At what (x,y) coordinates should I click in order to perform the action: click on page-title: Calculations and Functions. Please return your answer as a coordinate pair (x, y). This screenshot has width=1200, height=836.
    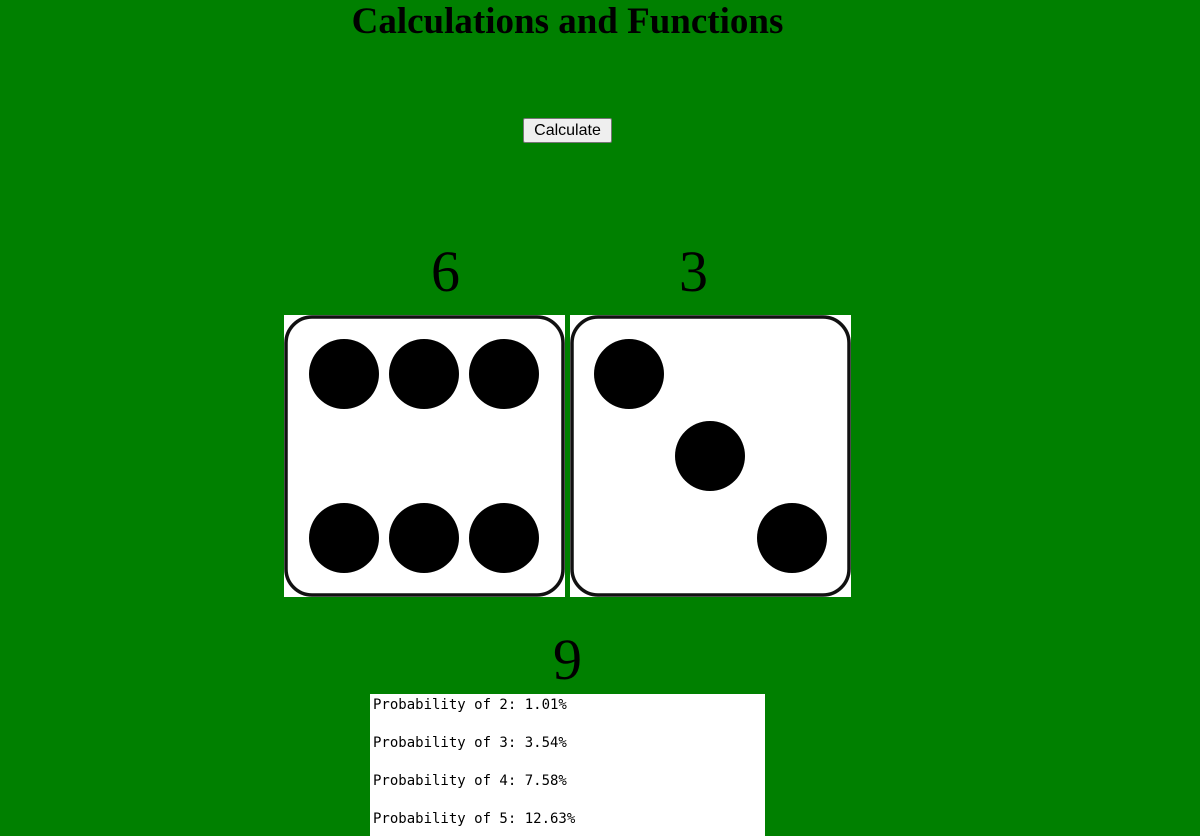
    Looking at the image, I should click on (567, 21).